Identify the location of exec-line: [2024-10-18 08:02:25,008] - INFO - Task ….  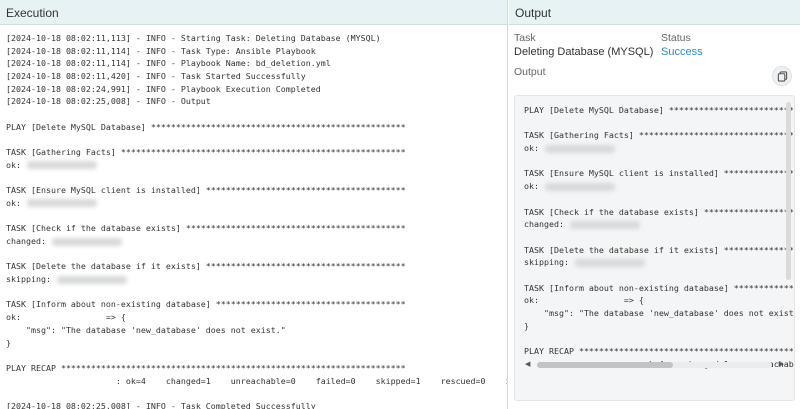
(161, 404).